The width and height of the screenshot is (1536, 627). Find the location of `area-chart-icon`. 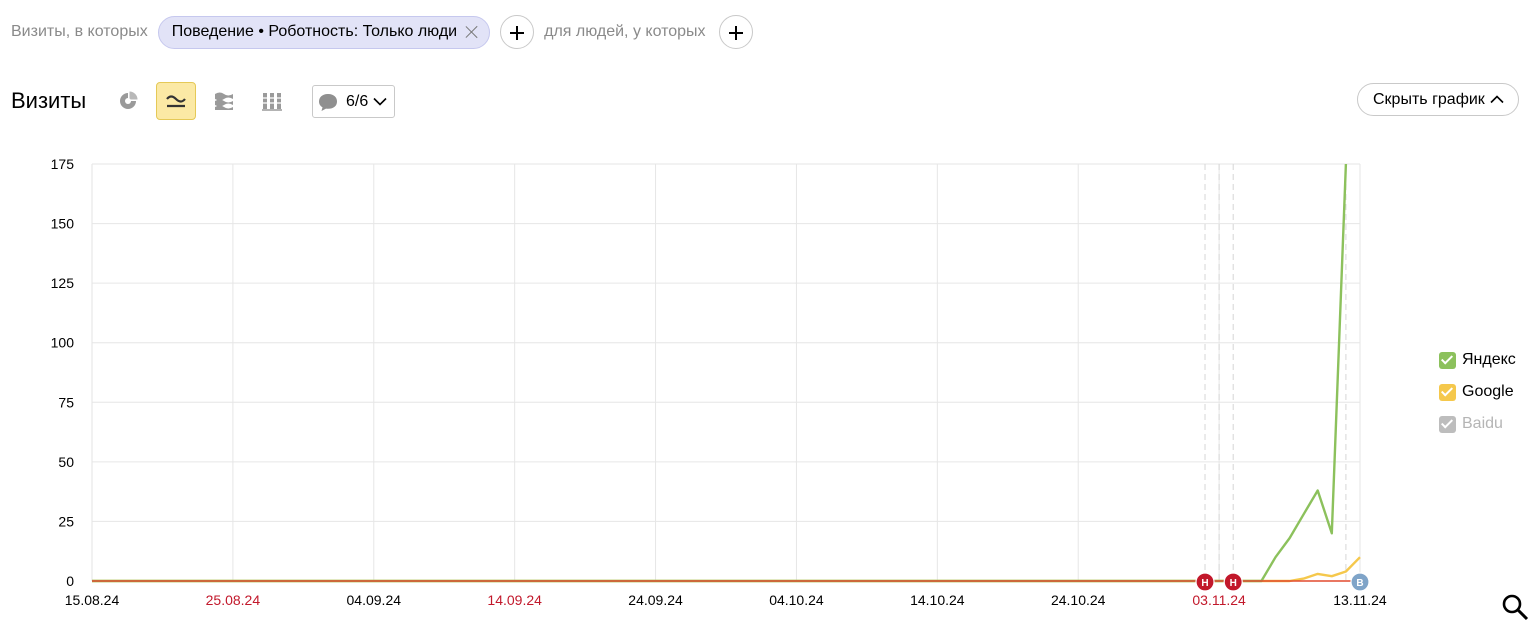

area-chart-icon is located at coordinates (224, 101).